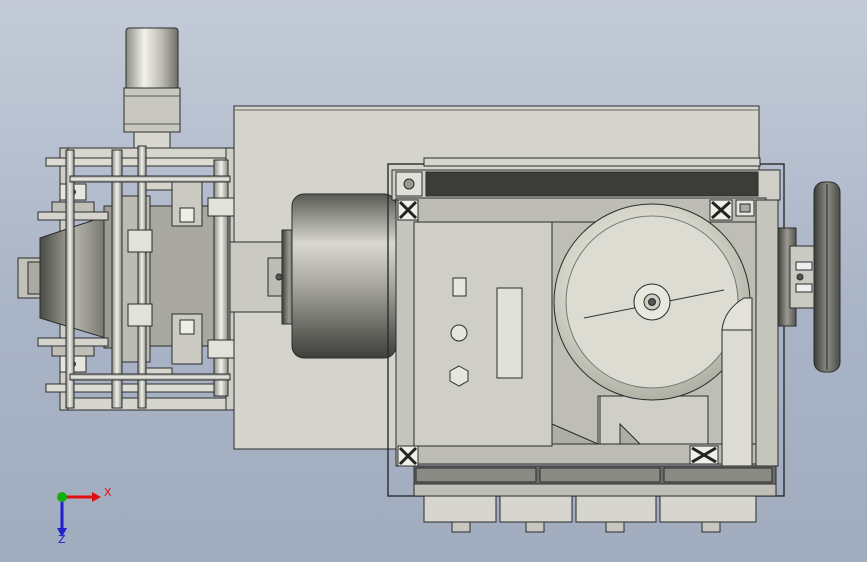 This screenshot has height=562, width=867. I want to click on control-panel, so click(483, 334).